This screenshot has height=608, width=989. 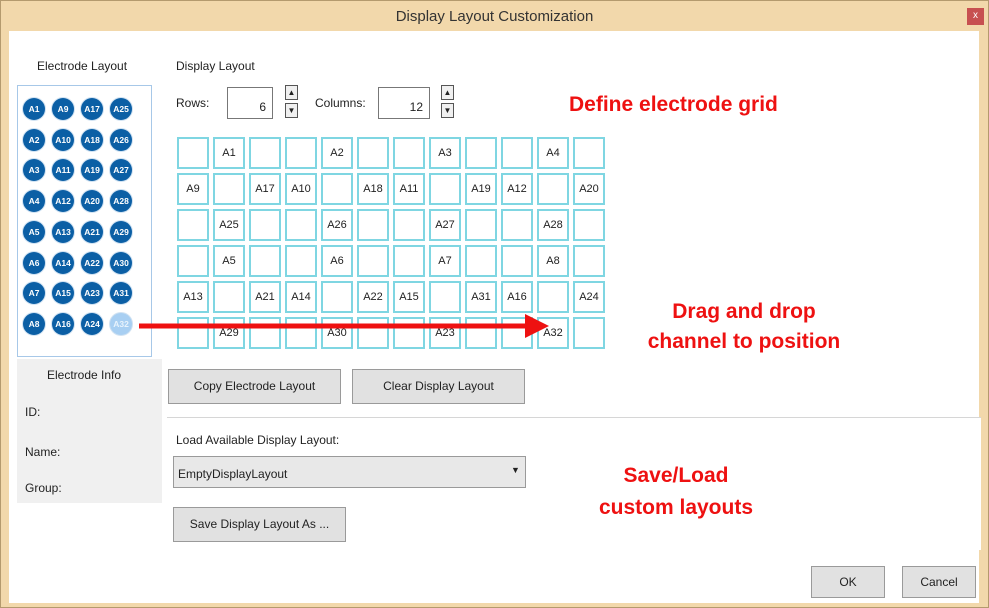 I want to click on electrode-button: A20, so click(x=92, y=201).